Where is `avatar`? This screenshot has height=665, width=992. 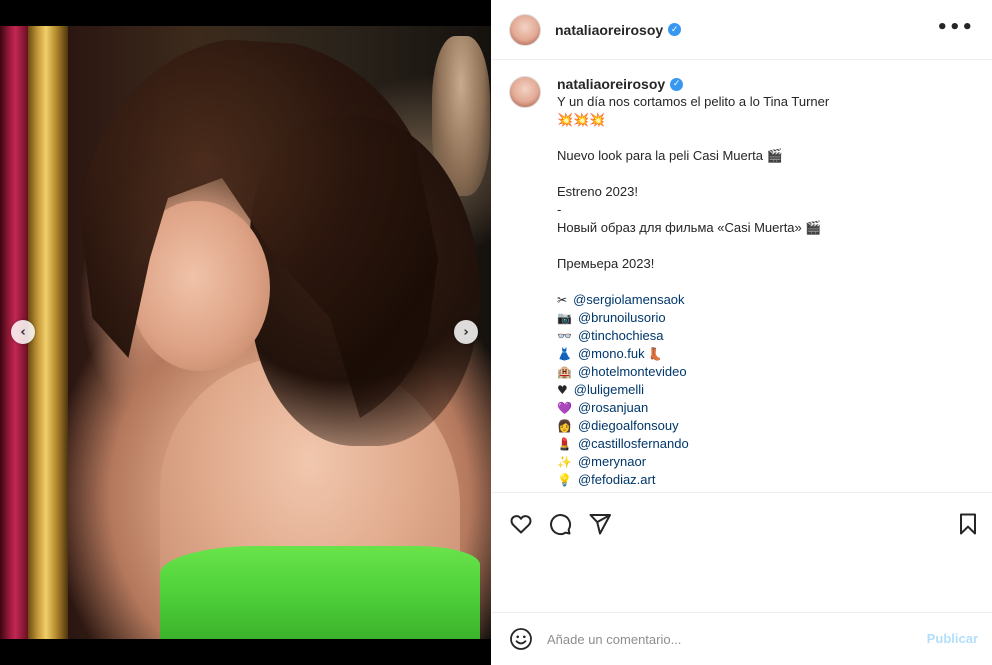 avatar is located at coordinates (525, 29).